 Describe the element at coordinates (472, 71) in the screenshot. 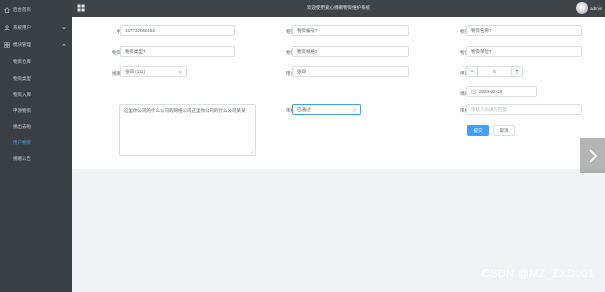

I see `decrement-button: −` at that location.